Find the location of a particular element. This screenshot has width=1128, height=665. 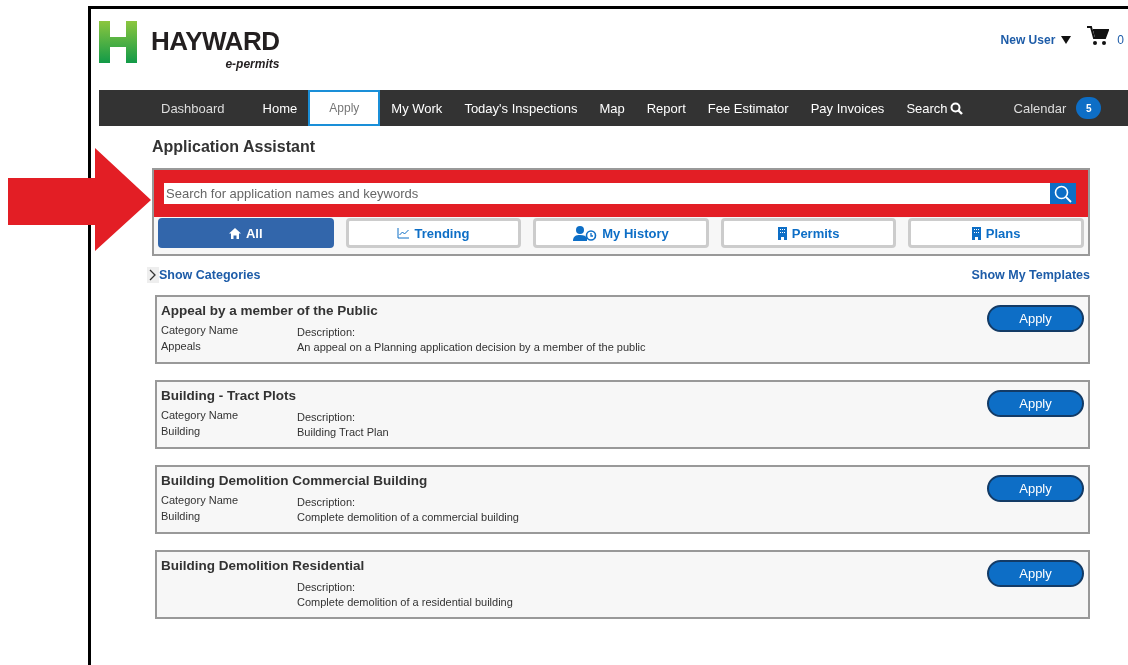

application-title: Building Demolition Commercial Building is located at coordinates (295, 480).